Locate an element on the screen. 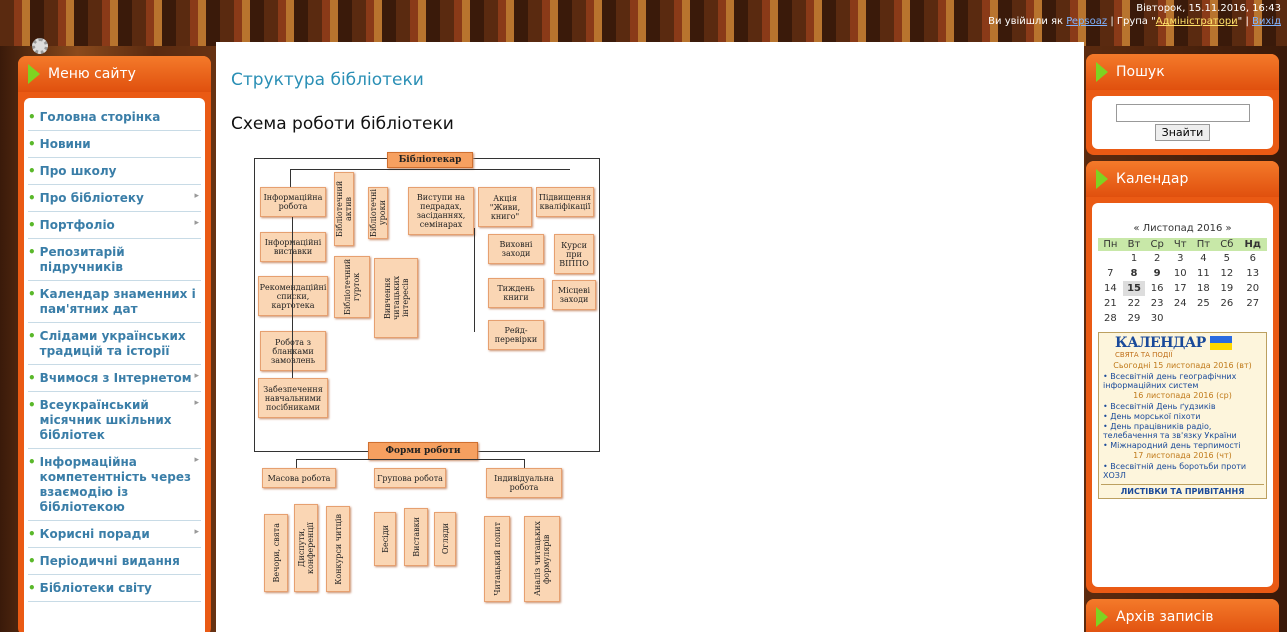 Image resolution: width=1287 pixels, height=632 pixels. calendar-day: 8 is located at coordinates (1134, 273).